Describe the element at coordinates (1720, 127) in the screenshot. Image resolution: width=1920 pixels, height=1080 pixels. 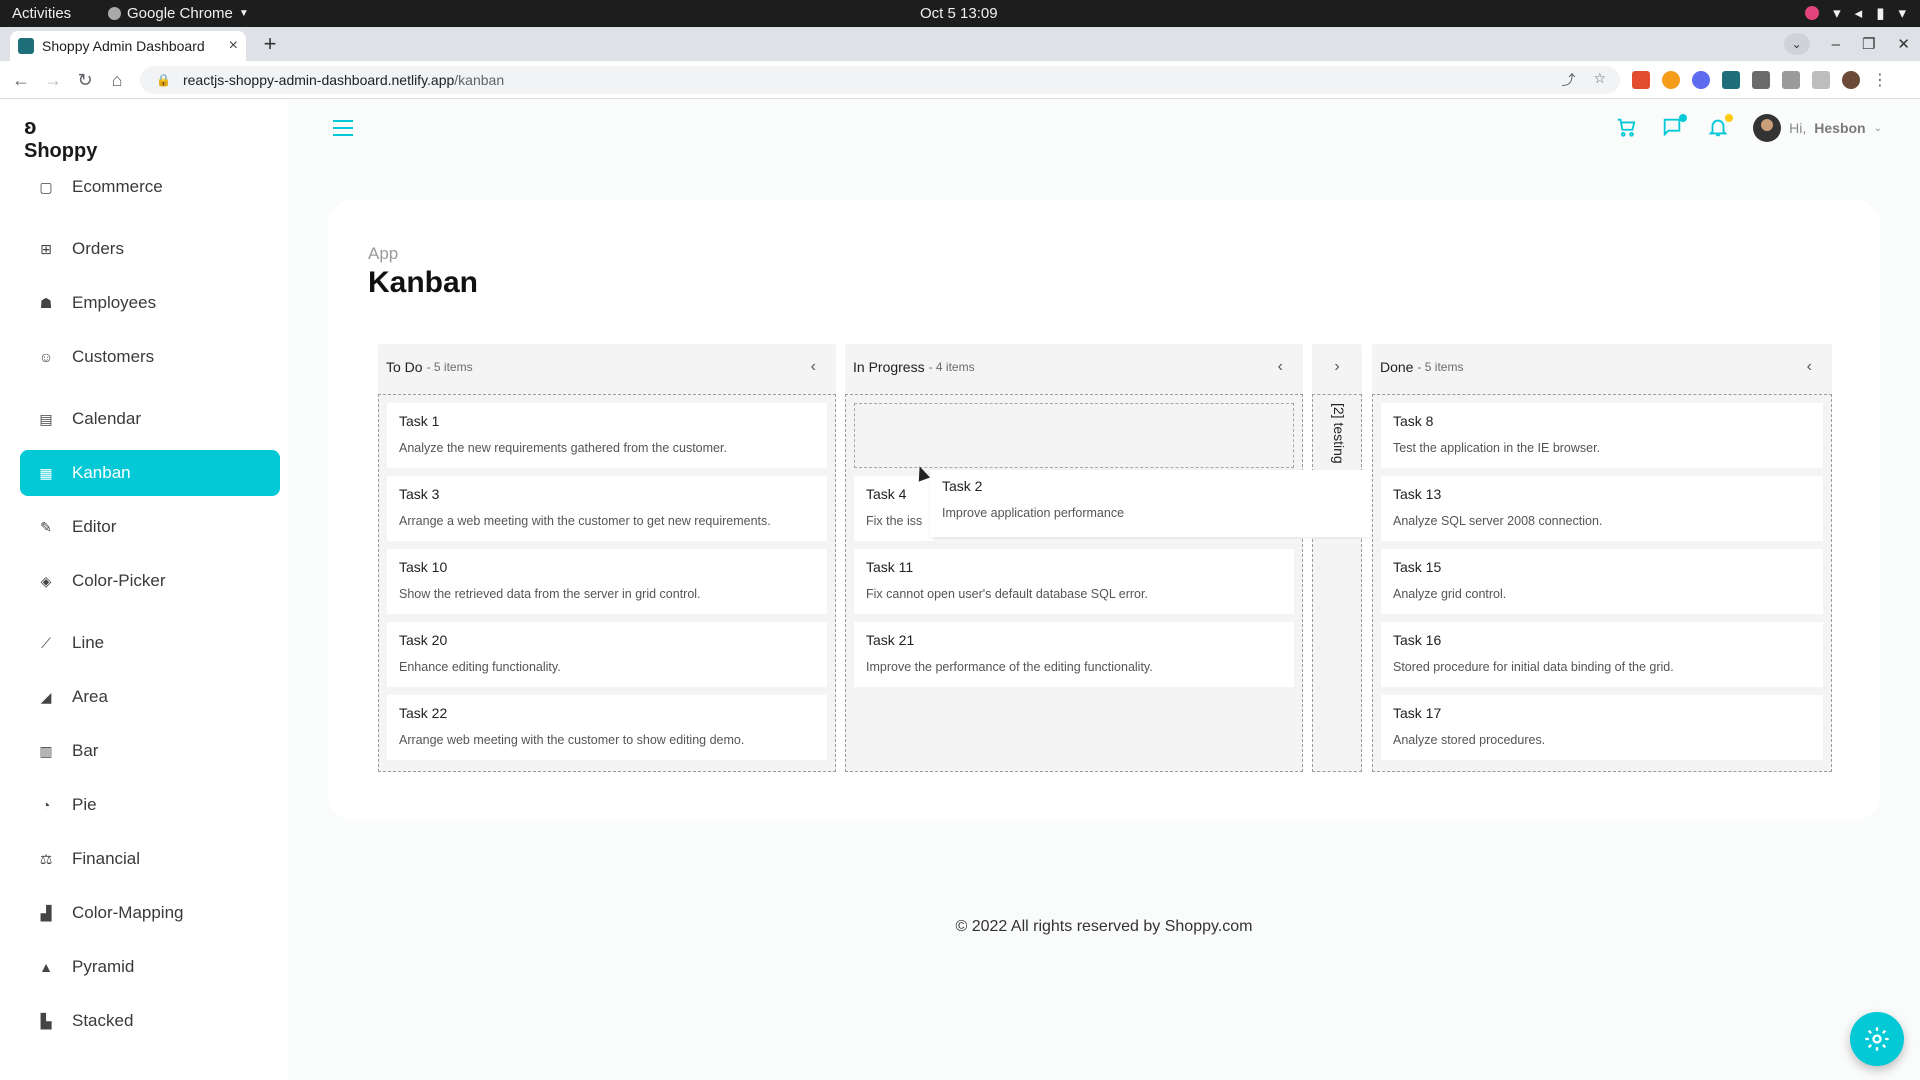
I see `notifications-button` at that location.